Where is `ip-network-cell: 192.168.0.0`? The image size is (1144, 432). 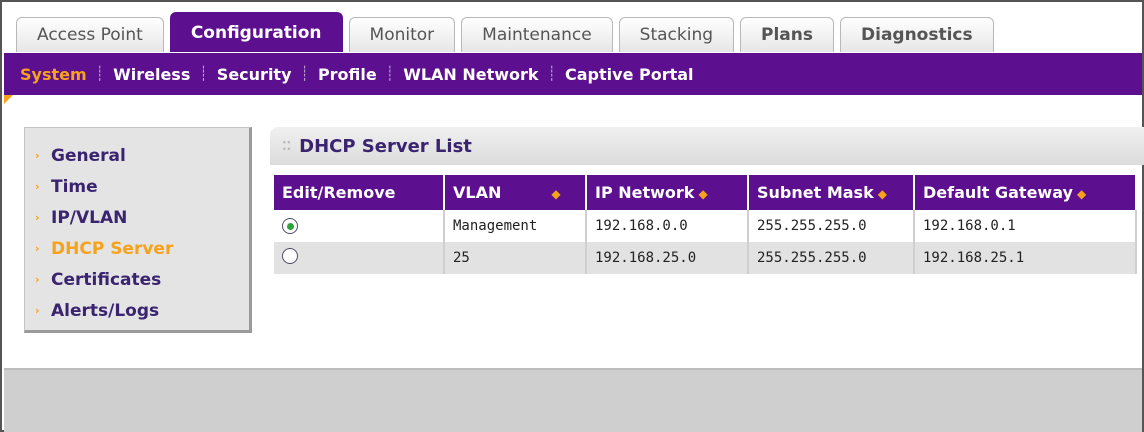 ip-network-cell: 192.168.0.0 is located at coordinates (667, 226).